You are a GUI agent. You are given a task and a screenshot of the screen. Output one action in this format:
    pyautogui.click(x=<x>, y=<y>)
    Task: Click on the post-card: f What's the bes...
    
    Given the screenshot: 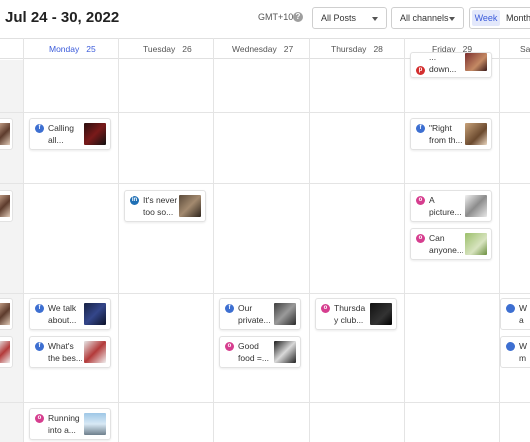 What is the action you would take?
    pyautogui.click(x=70, y=352)
    